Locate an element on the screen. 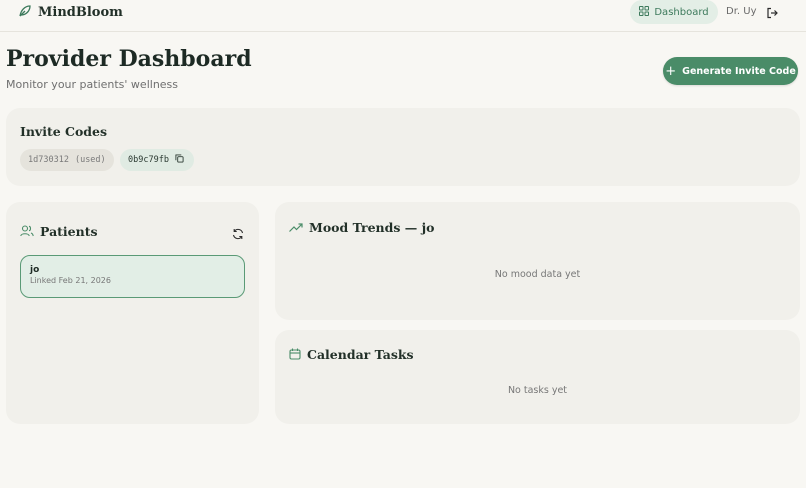 Image resolution: width=806 pixels, height=488 pixels. invite-code-value: 1d730312 is located at coordinates (48, 160).